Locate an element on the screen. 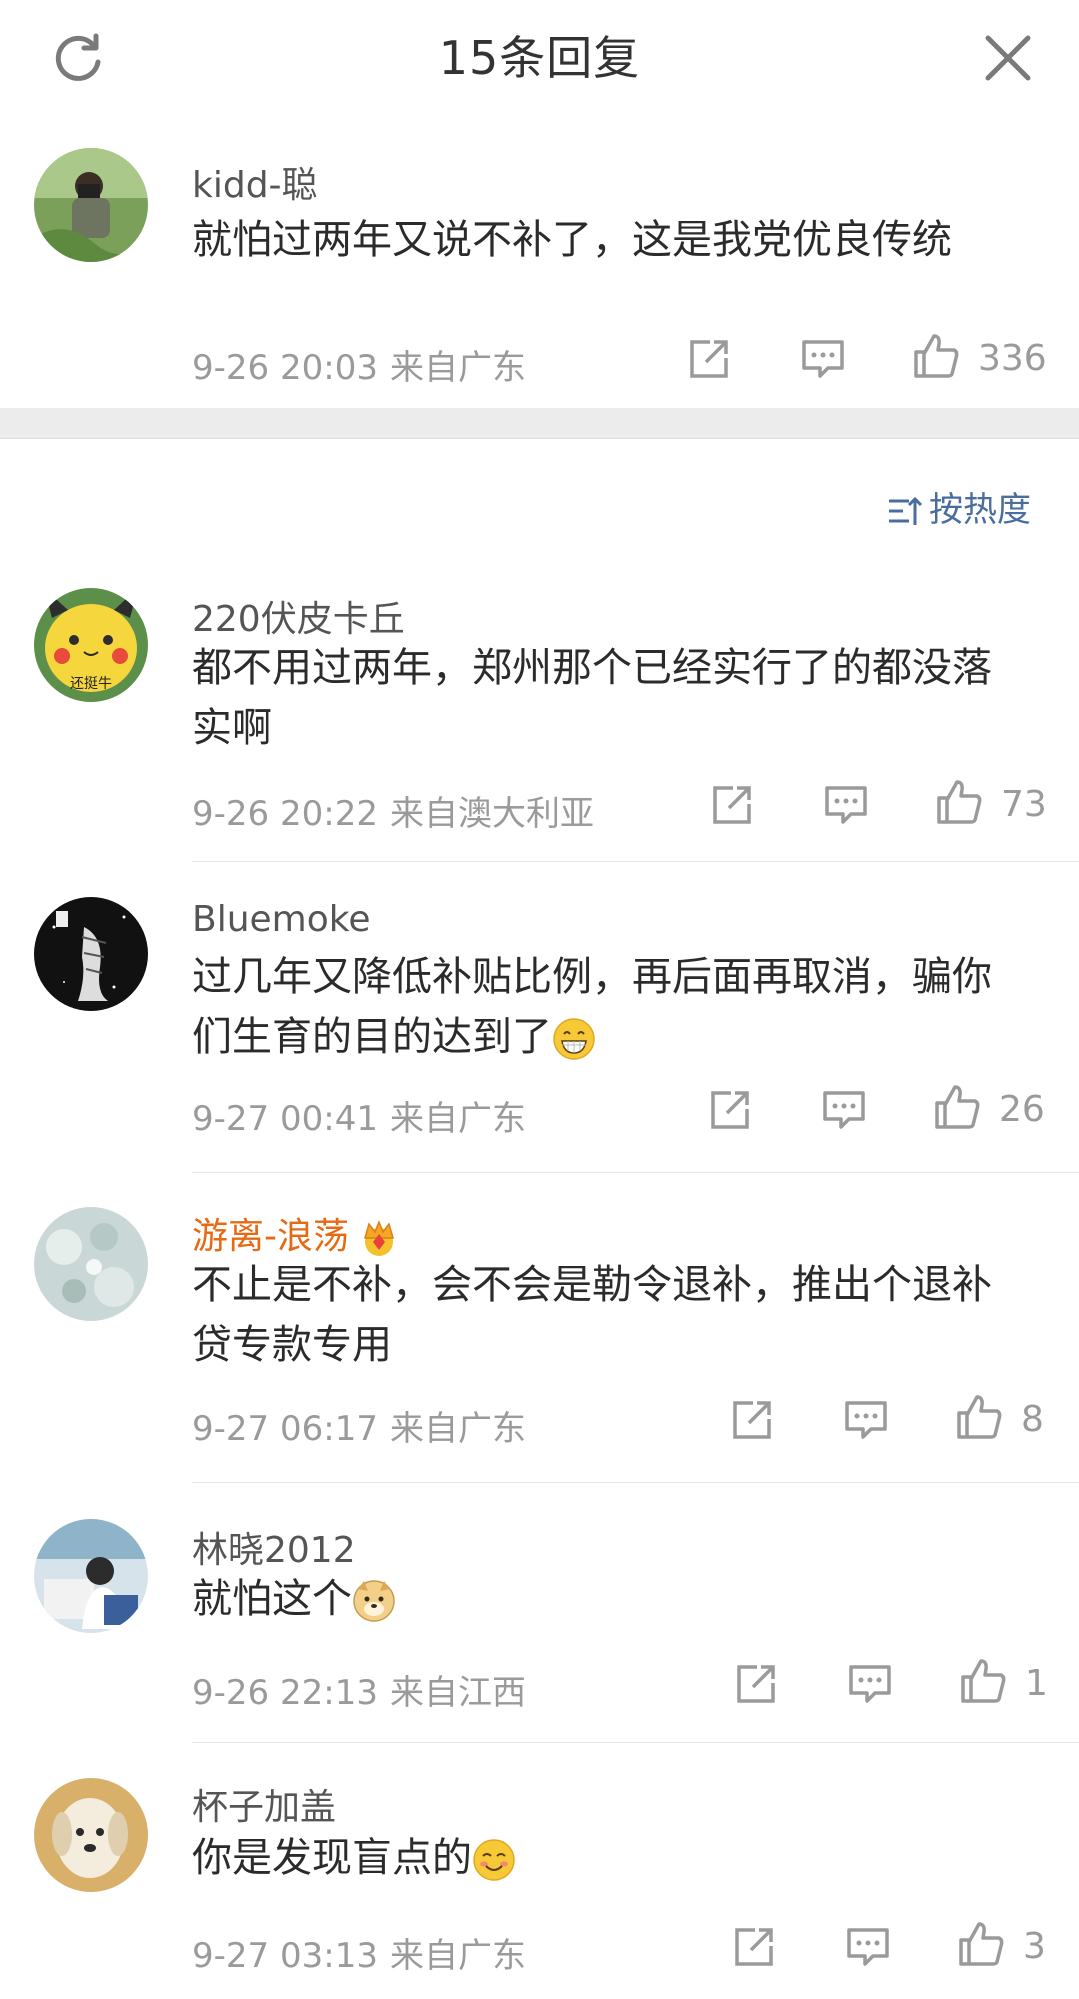 The width and height of the screenshot is (1079, 1999). like-count: 26 is located at coordinates (1022, 1109).